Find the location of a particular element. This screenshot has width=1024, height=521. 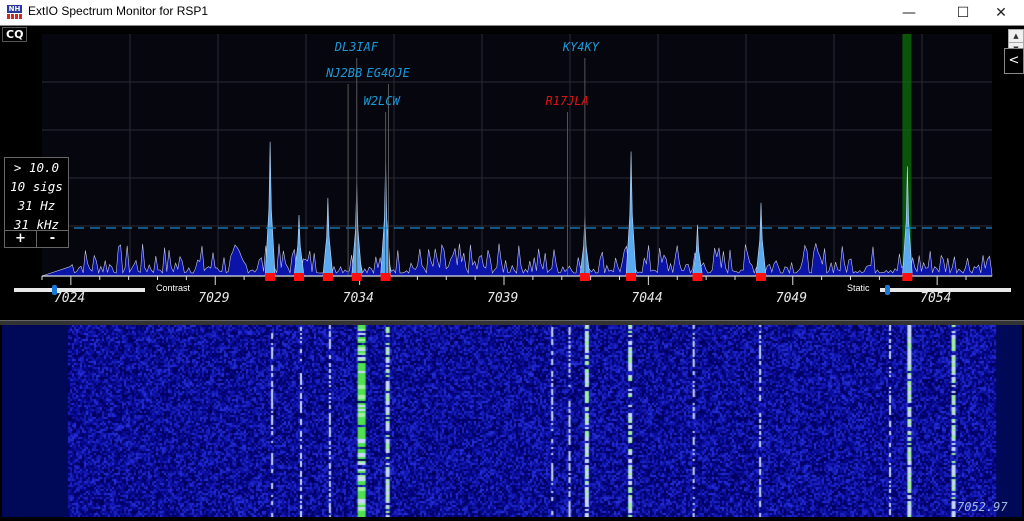

callsign-label: NJ2BB is located at coordinates (343, 73).